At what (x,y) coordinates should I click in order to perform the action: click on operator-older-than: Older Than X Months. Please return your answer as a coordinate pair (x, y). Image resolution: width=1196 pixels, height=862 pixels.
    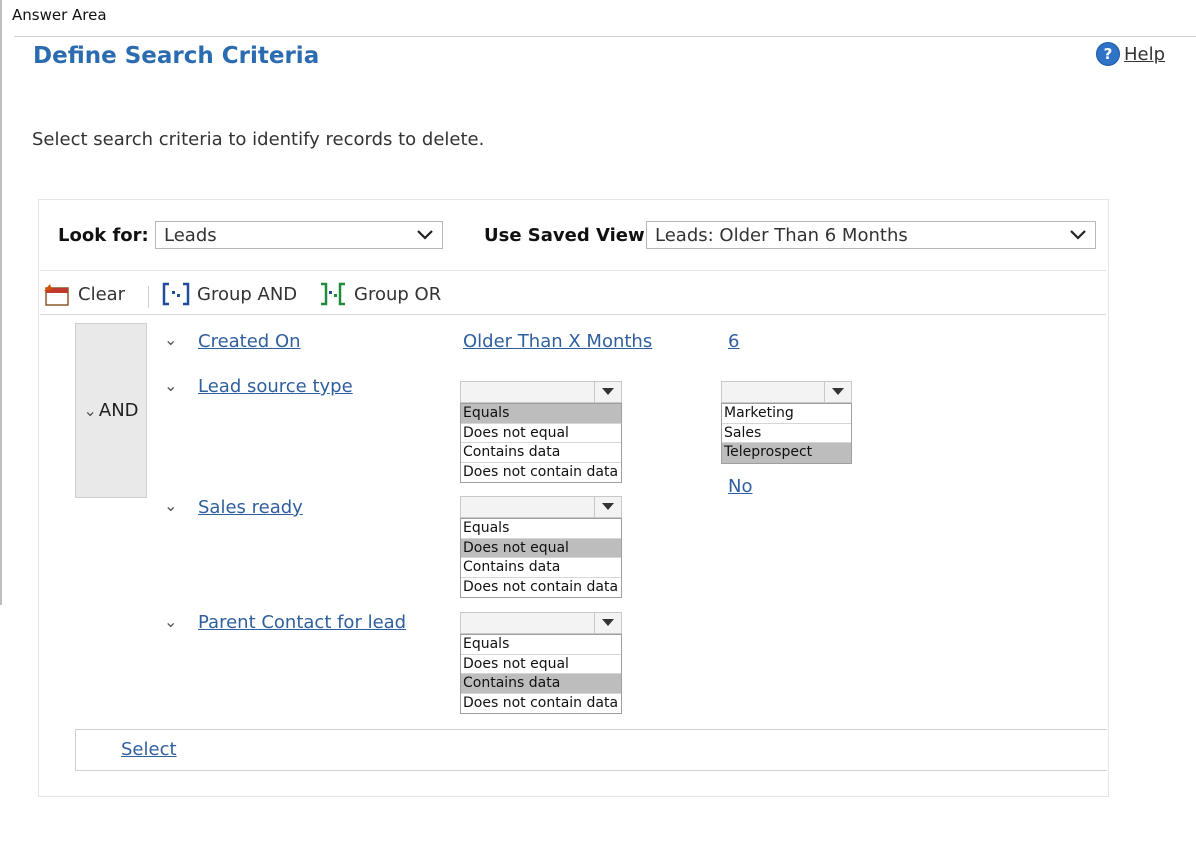
    Looking at the image, I should click on (557, 341).